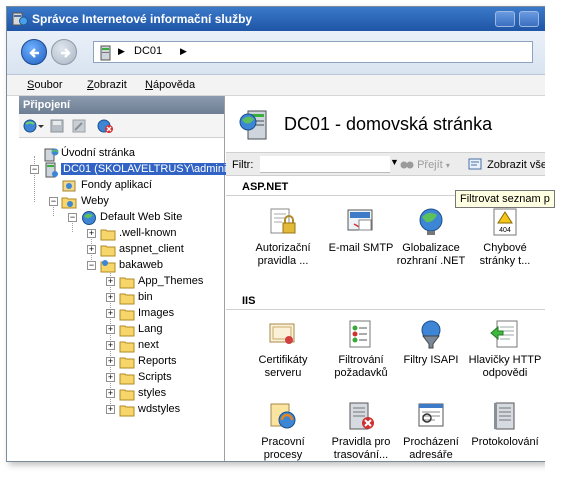  What do you see at coordinates (145, 297) in the screenshot?
I see `tree-label: bin` at bounding box center [145, 297].